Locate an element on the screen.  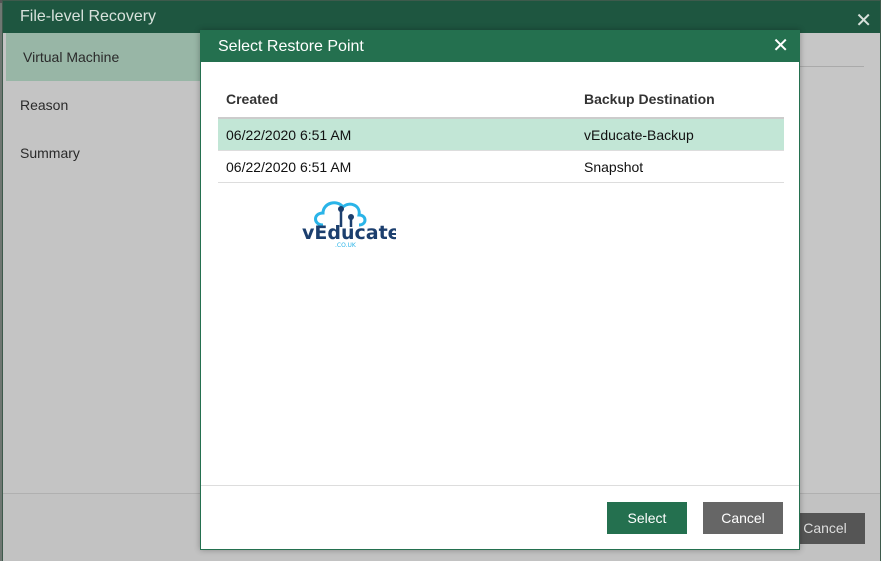
dialog-title-text: File-level Recovery is located at coordinates (88, 16).